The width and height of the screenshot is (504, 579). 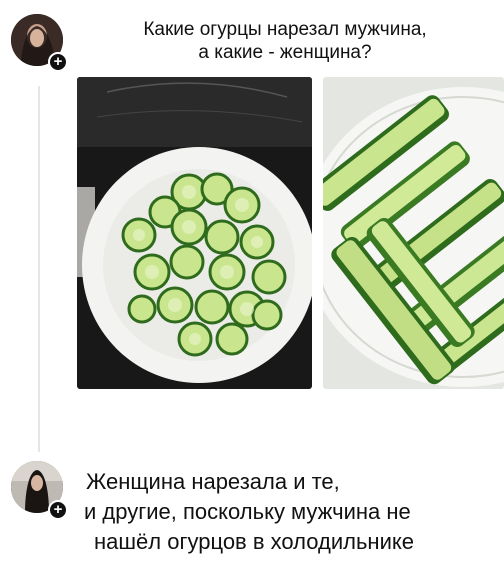 I want to click on post-text-line: а какие - женщина?, so click(x=285, y=52).